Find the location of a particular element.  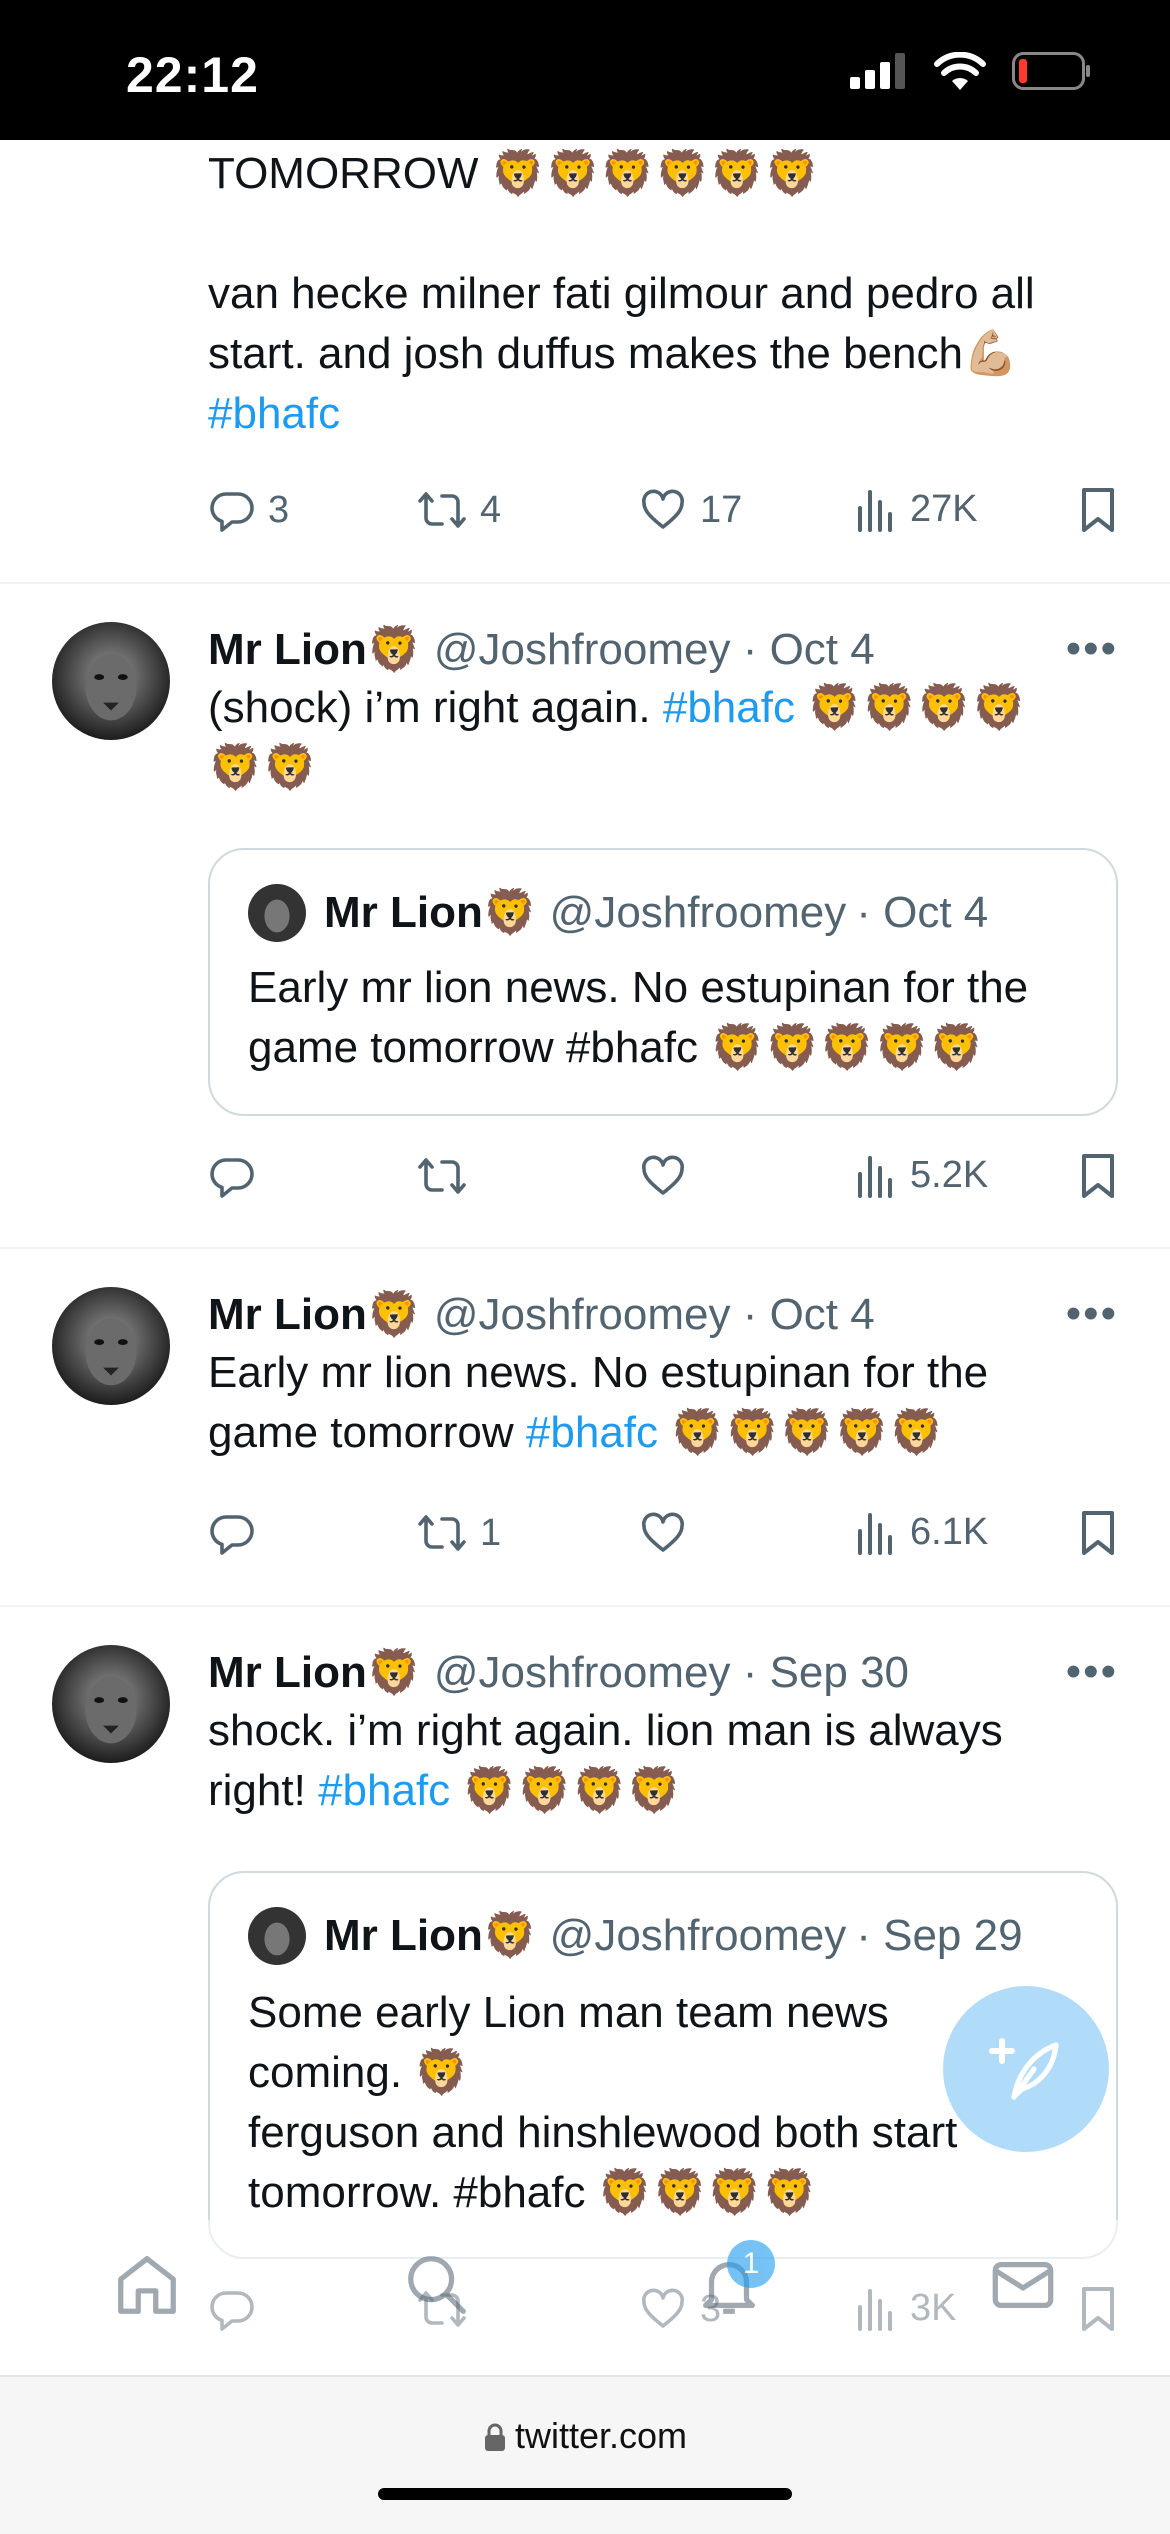

views-count: 6.1K is located at coordinates (949, 1531).